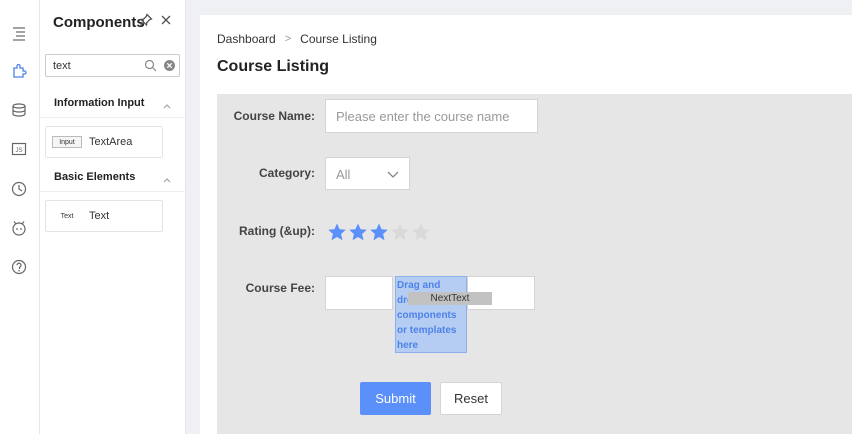 The image size is (852, 434). Describe the element at coordinates (395, 398) in the screenshot. I see `submit-button: Submit` at that location.